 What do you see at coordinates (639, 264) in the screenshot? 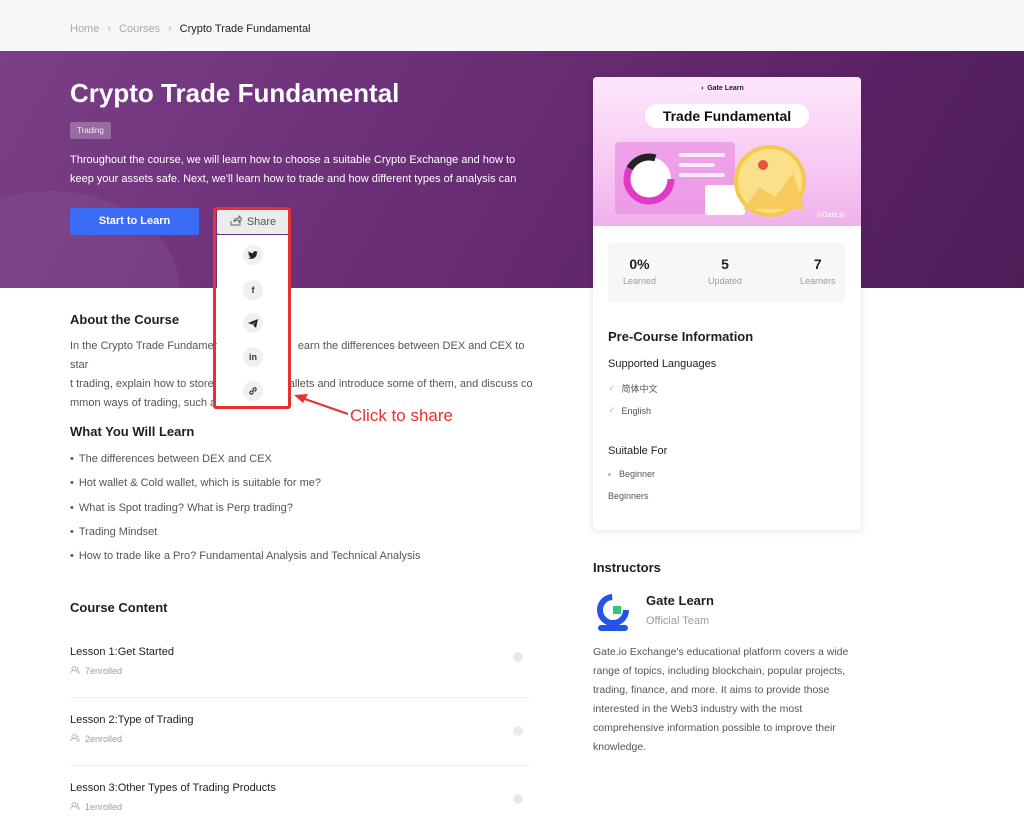
I see `stat-value: 0%` at bounding box center [639, 264].